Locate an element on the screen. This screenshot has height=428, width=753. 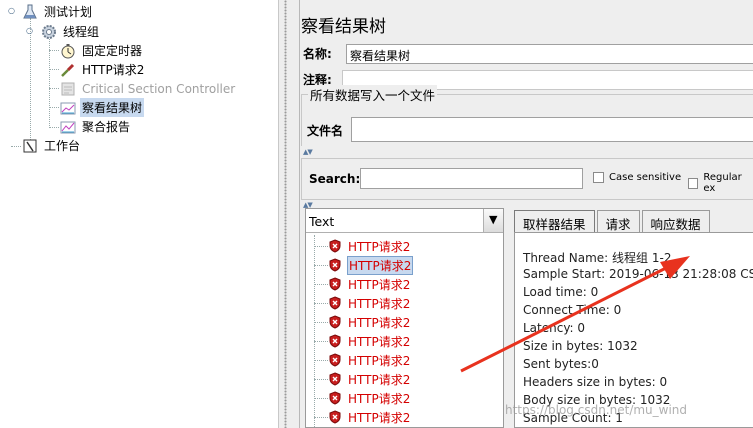
arrow-shaft is located at coordinates (566, 318).